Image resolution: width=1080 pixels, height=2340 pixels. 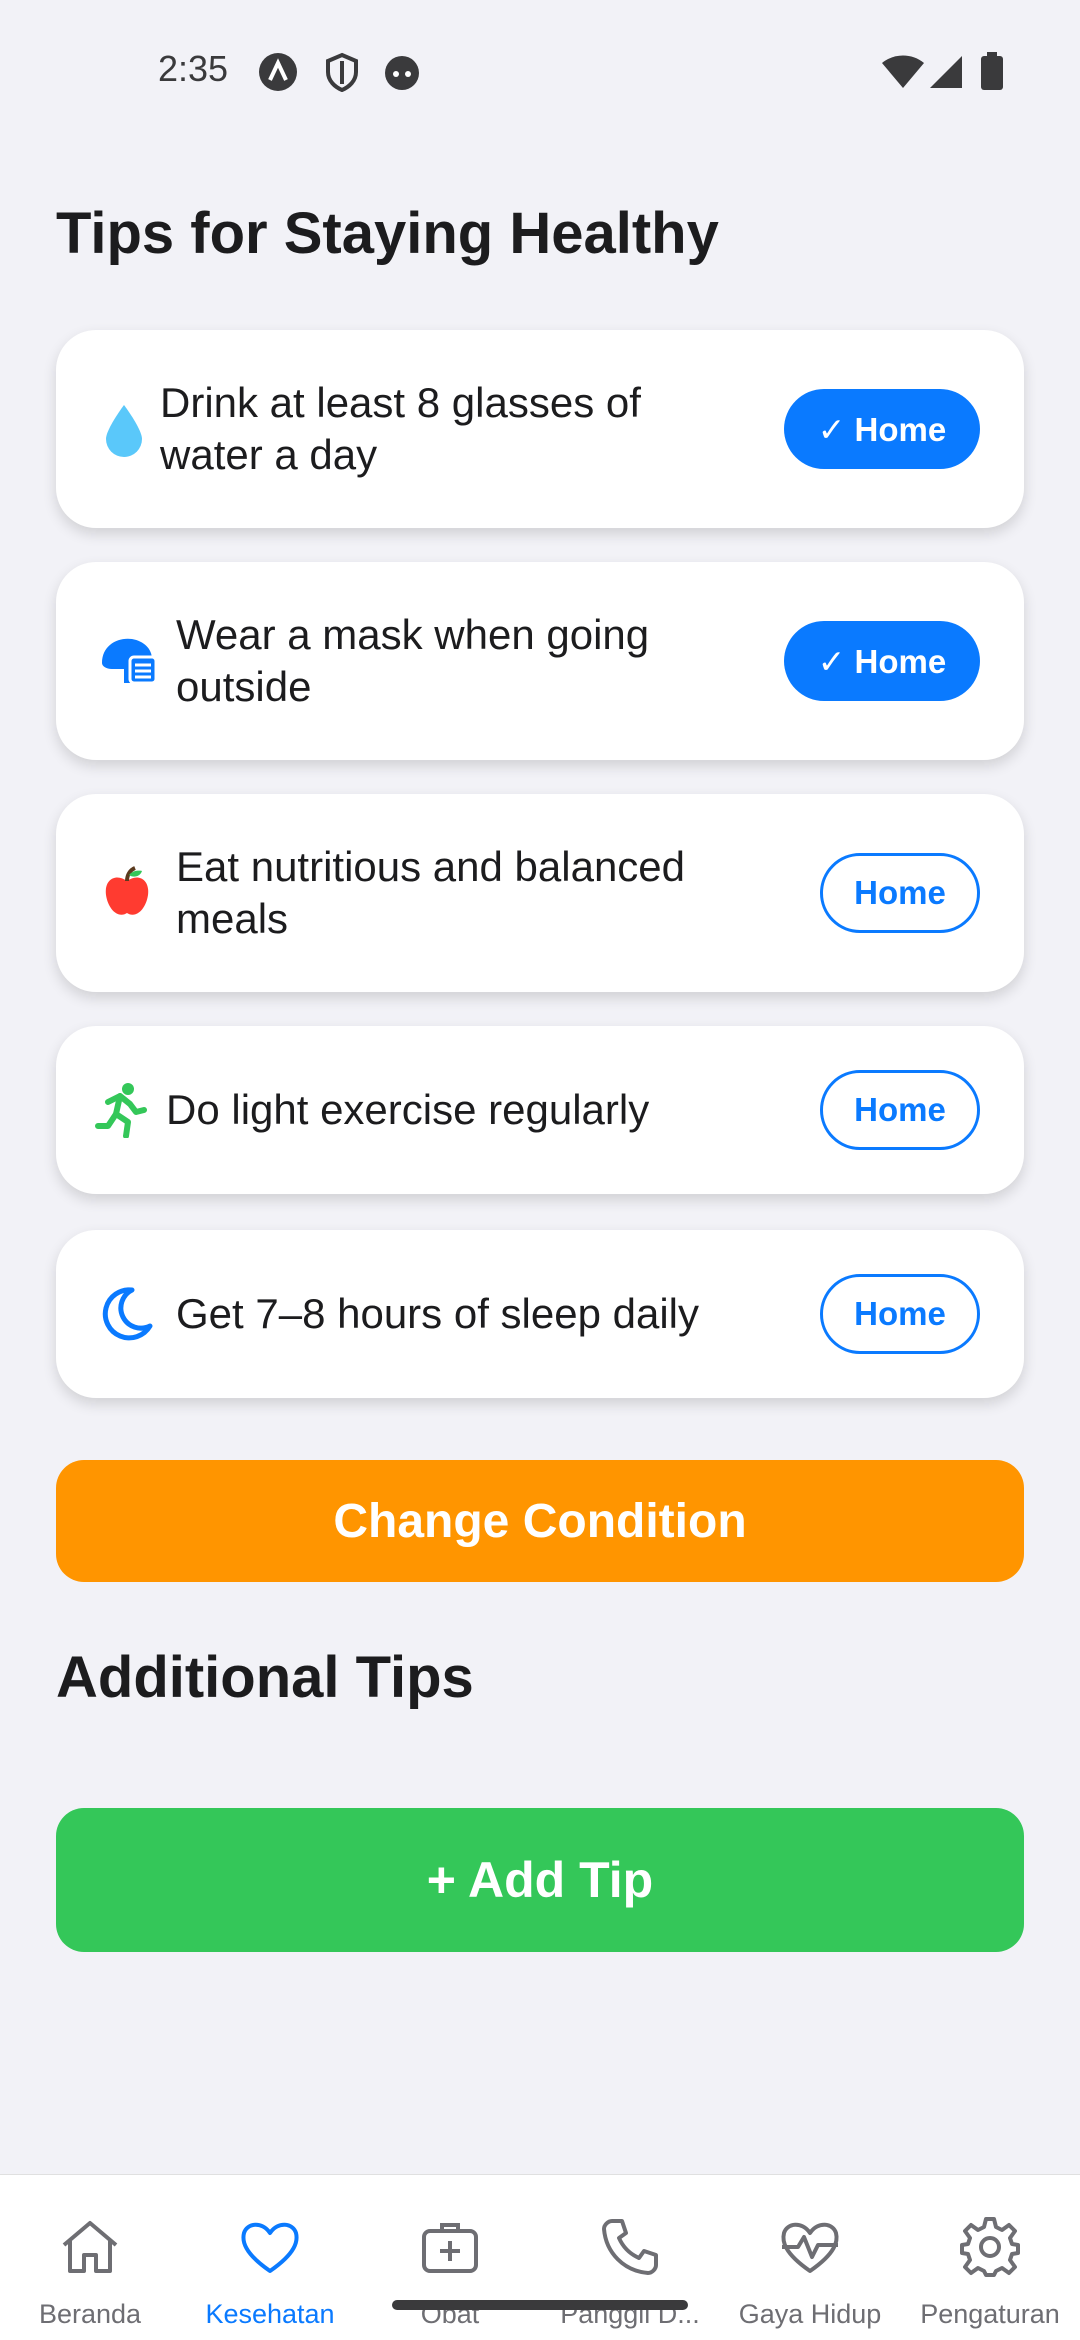 What do you see at coordinates (992, 71) in the screenshot?
I see `battery-icon` at bounding box center [992, 71].